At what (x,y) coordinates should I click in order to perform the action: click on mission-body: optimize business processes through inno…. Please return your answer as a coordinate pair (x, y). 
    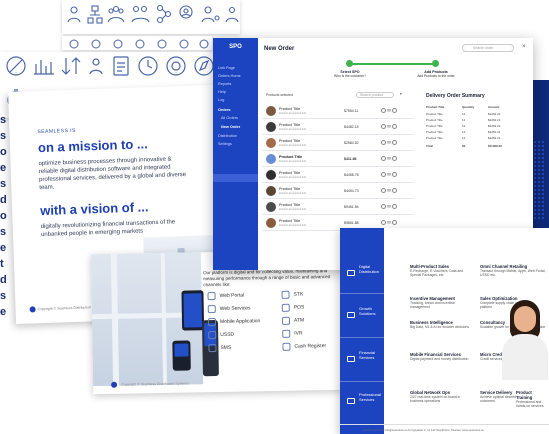
    Looking at the image, I should click on (112, 174).